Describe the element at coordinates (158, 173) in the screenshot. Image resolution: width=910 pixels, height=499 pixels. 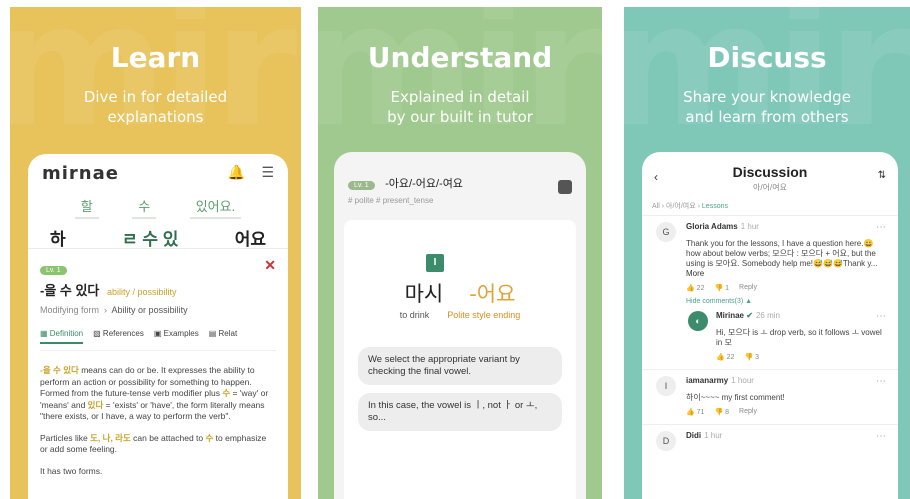
I see `app-header: mirnae 🔔 ☰` at that location.